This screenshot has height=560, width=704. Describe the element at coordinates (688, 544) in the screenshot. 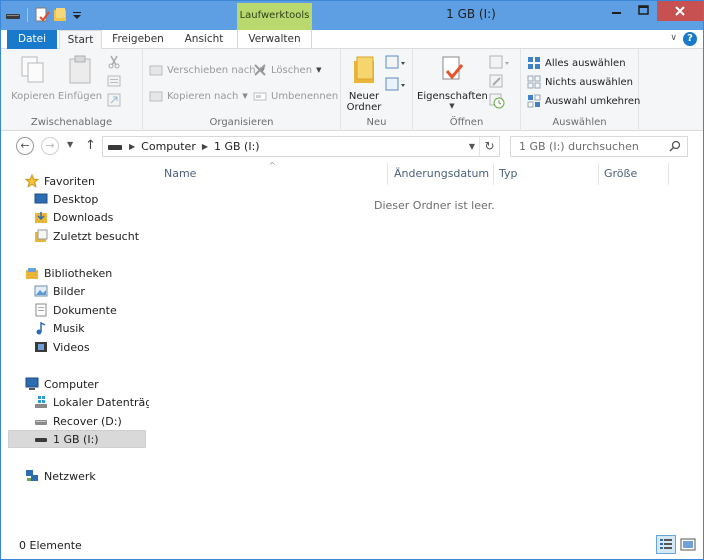

I see `large-icons-view-button` at that location.